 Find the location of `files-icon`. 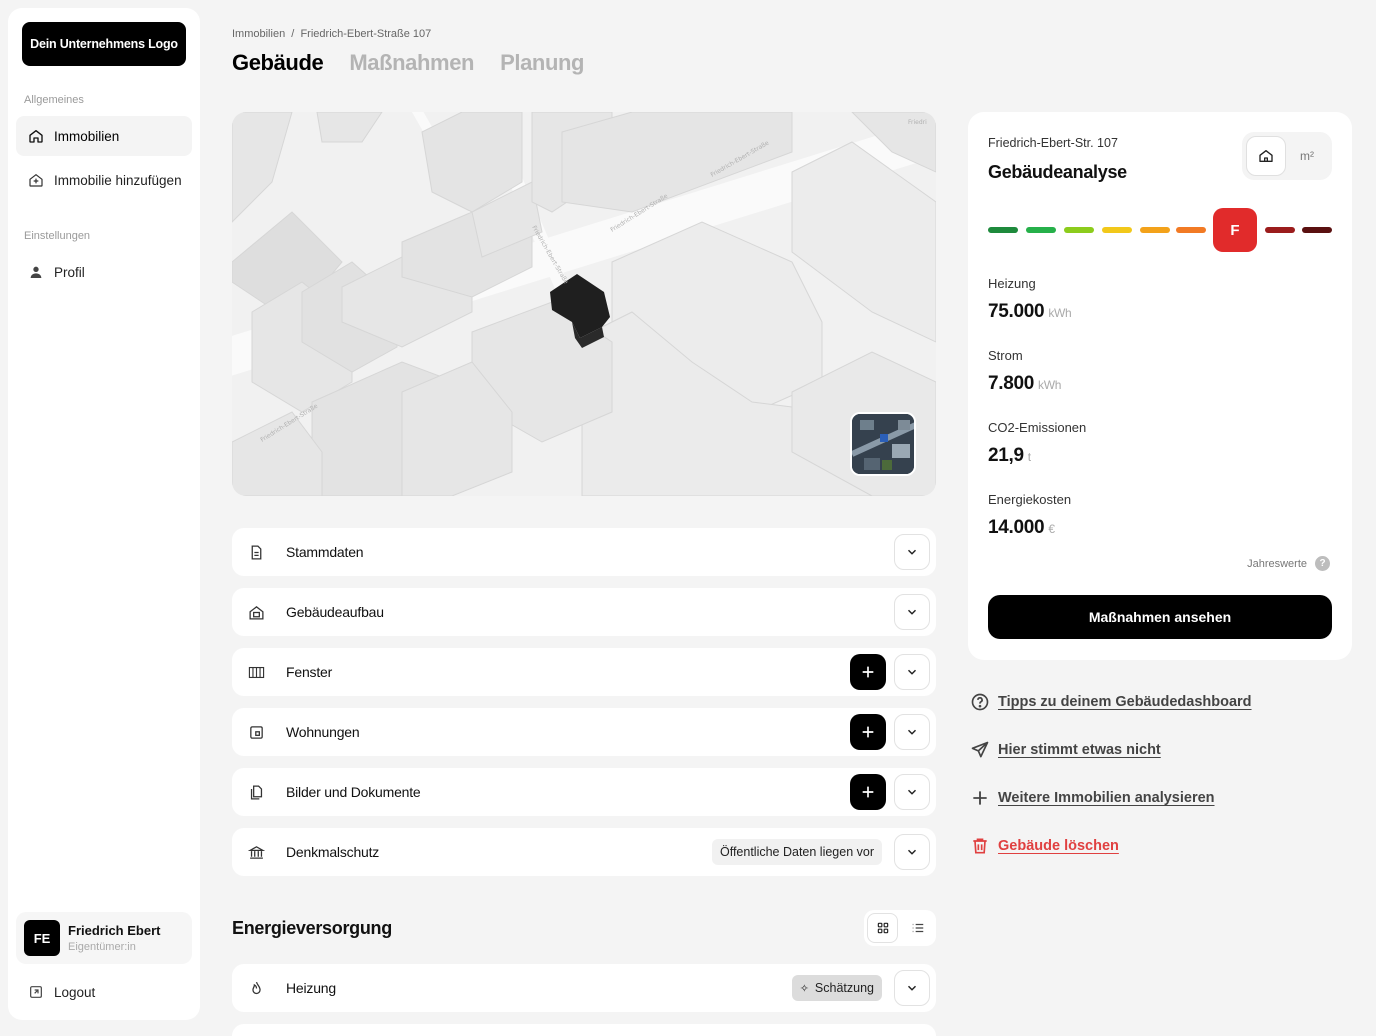

files-icon is located at coordinates (256, 792).